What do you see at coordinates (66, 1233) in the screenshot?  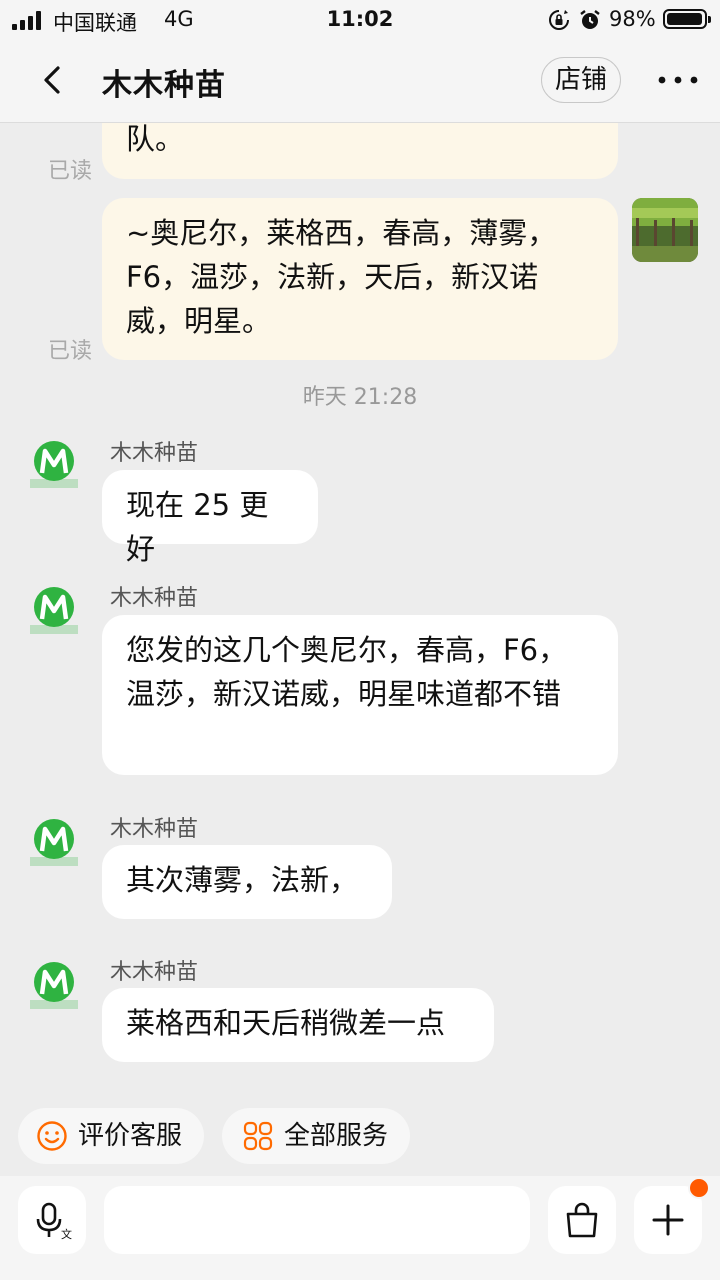 I see `svg-text: 文` at bounding box center [66, 1233].